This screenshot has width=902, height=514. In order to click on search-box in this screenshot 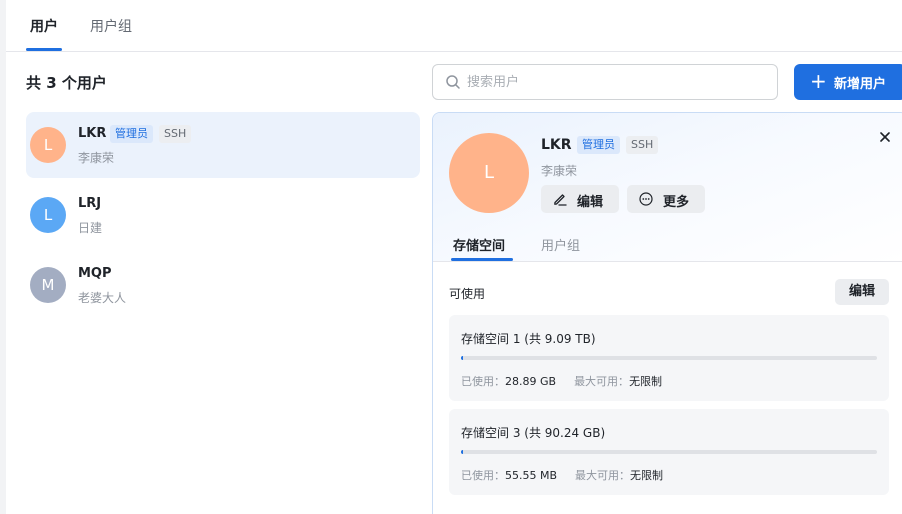, I will do `click(605, 82)`.